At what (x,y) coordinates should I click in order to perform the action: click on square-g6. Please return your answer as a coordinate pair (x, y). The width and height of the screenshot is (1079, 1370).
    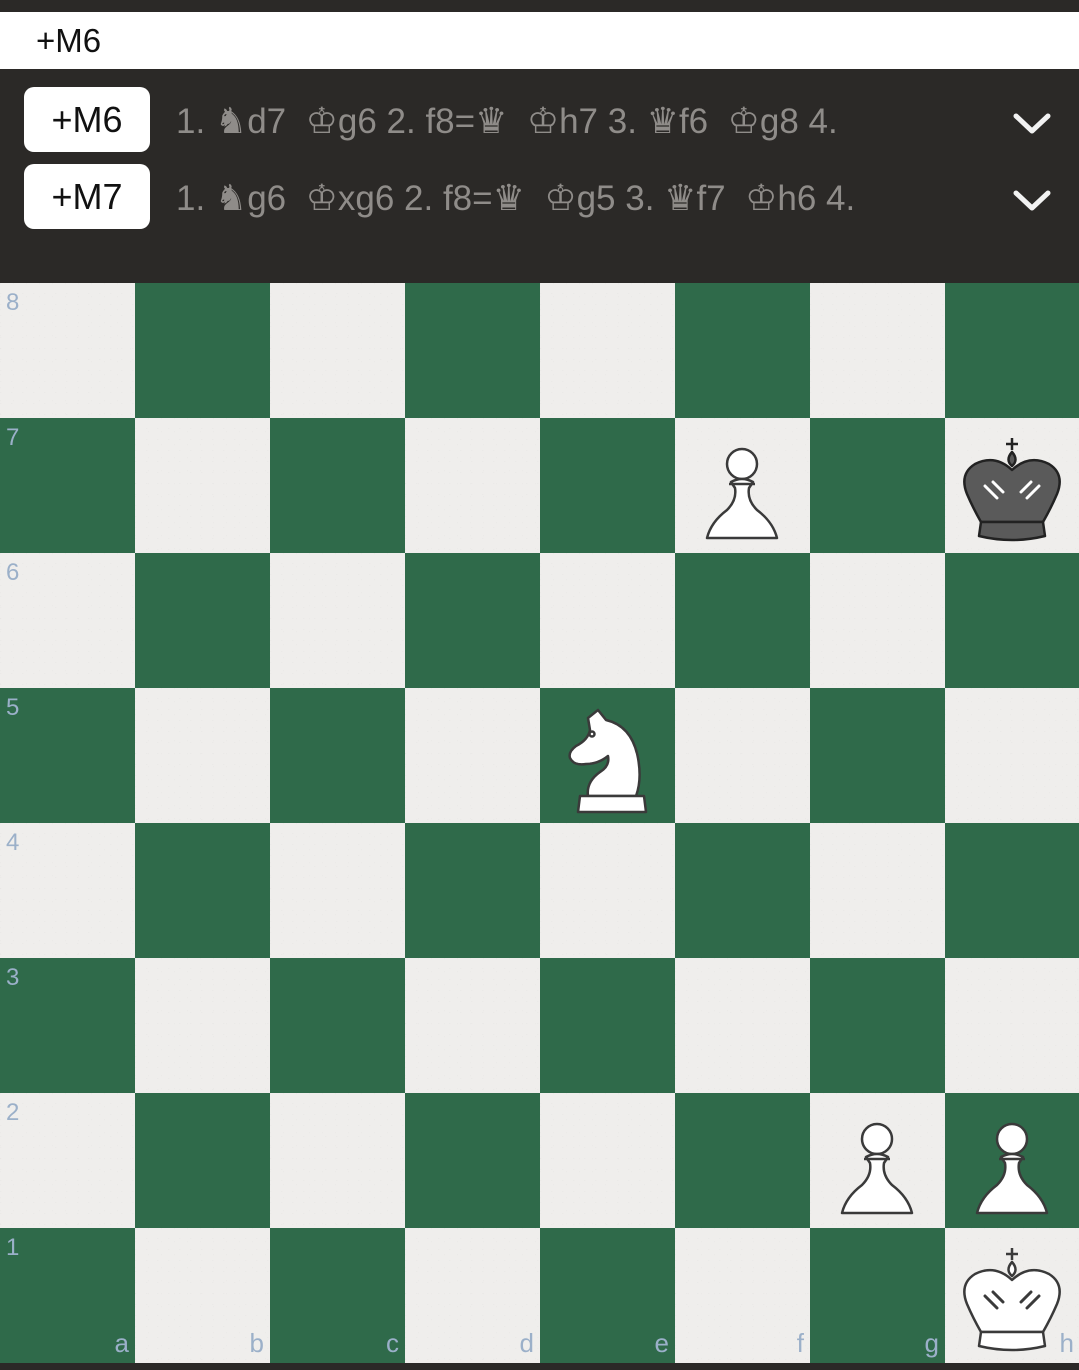
    Looking at the image, I should click on (877, 620).